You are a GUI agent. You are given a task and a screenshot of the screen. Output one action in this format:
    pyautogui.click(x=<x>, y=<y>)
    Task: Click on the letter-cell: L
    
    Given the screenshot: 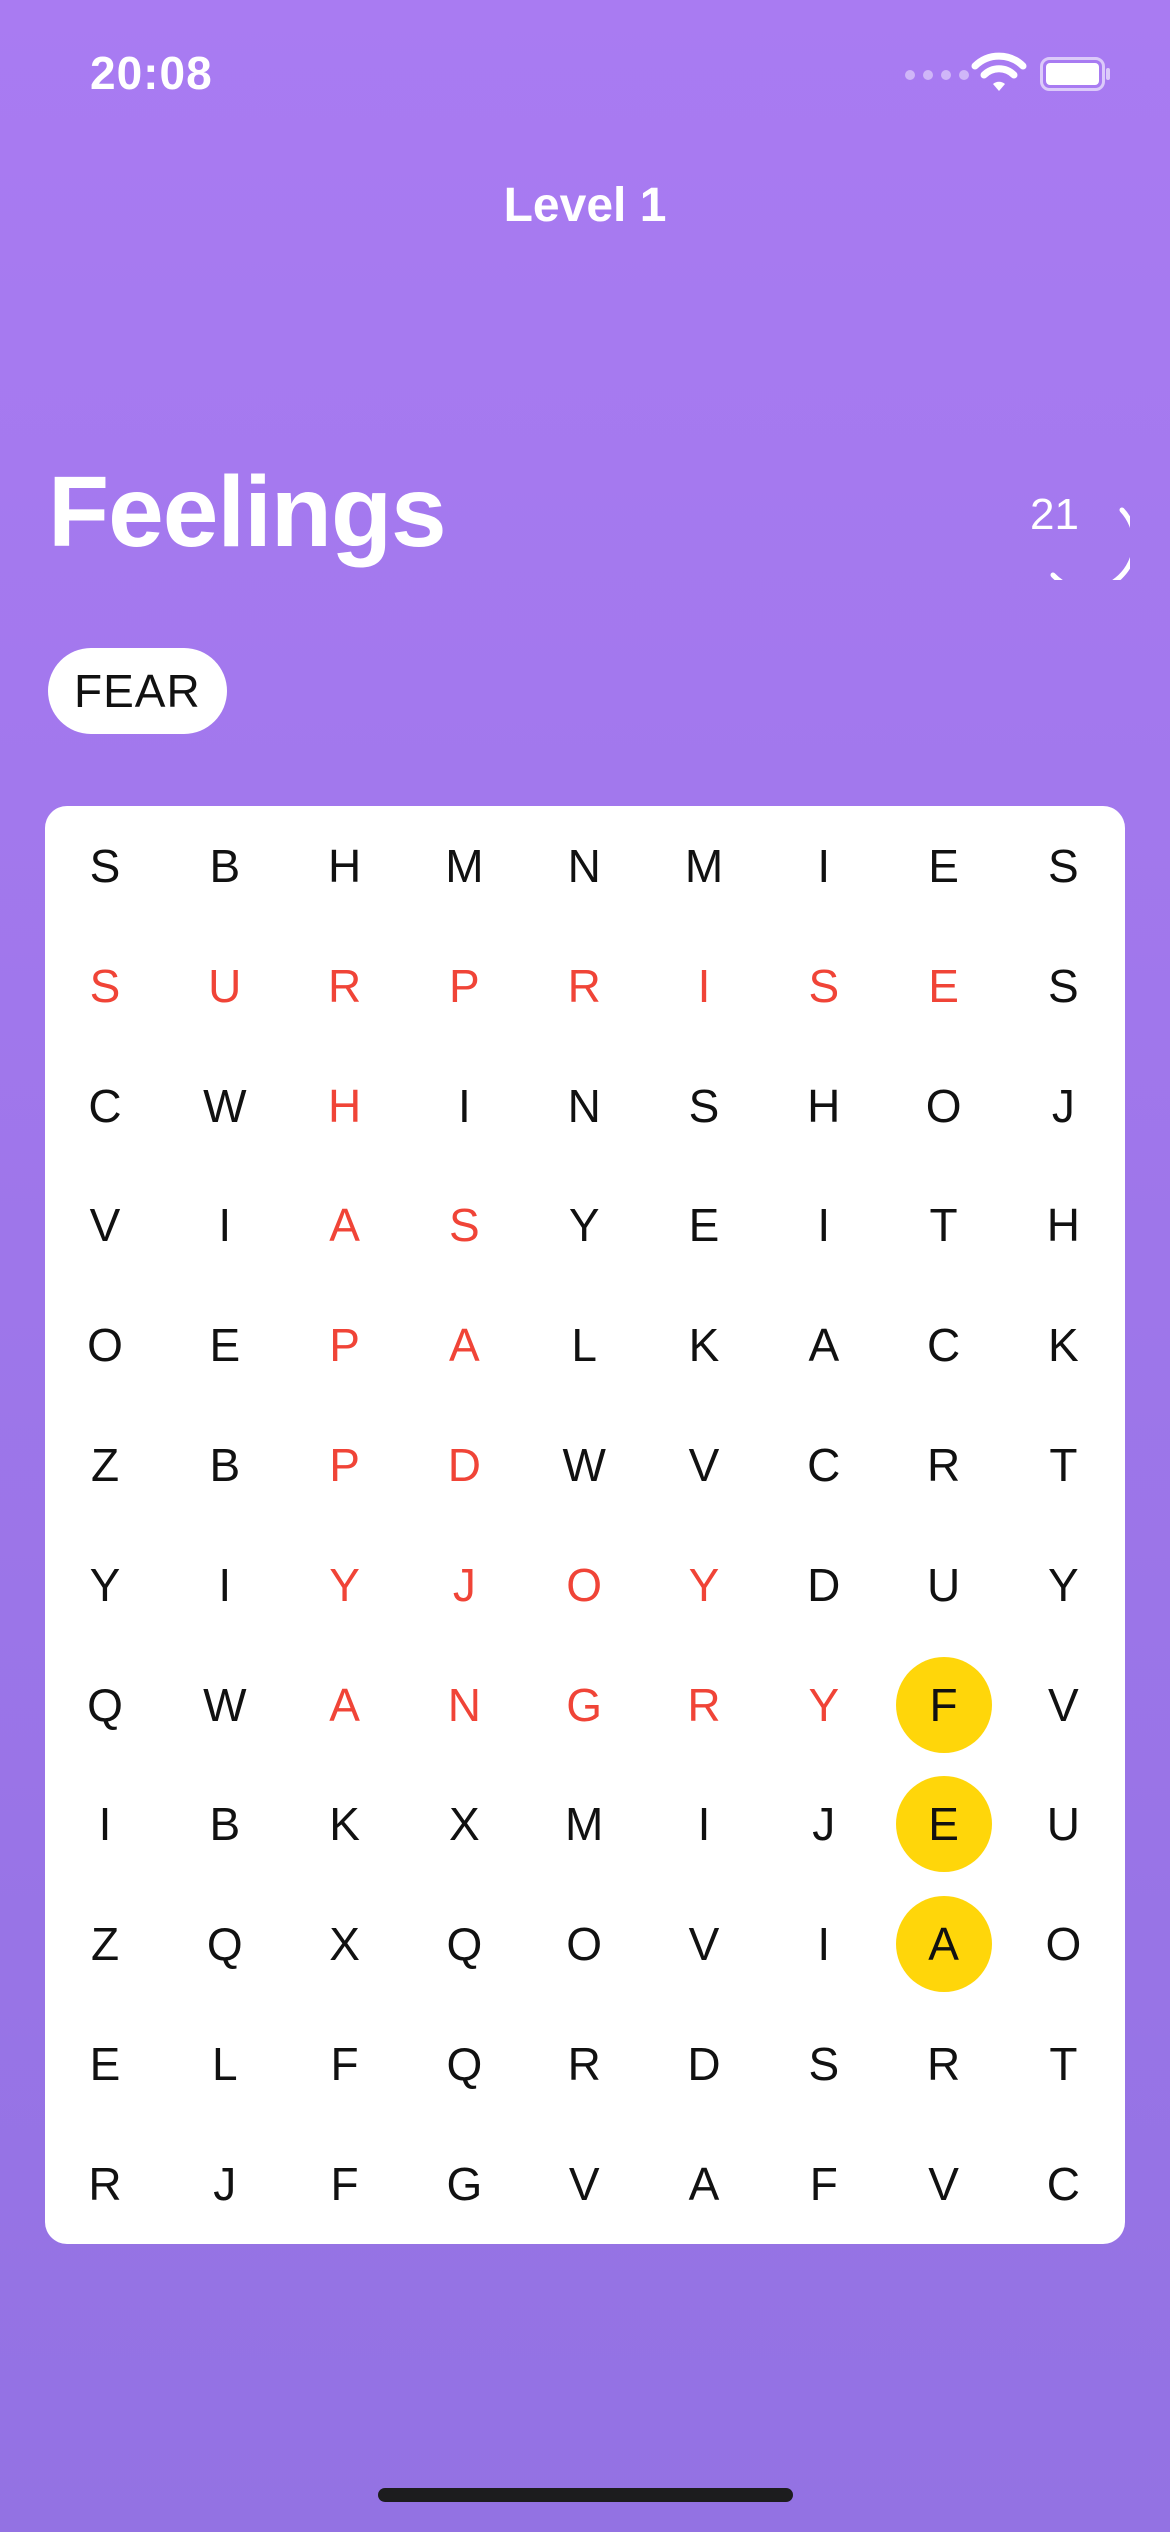 What is the action you would take?
    pyautogui.click(x=225, y=2064)
    